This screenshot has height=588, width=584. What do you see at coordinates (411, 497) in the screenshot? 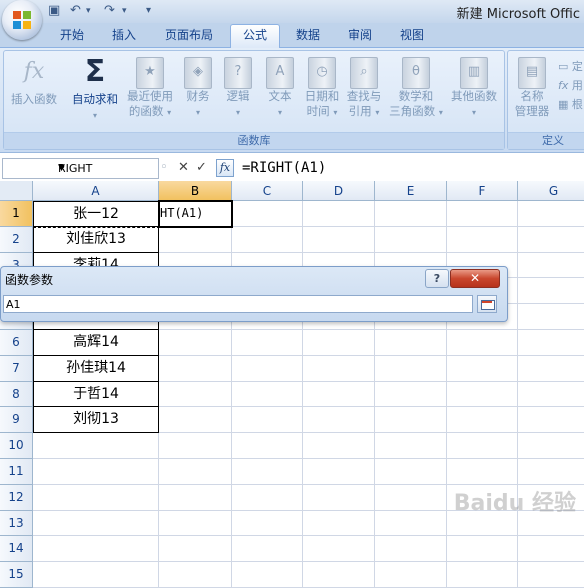
I see `cell-e12` at bounding box center [411, 497].